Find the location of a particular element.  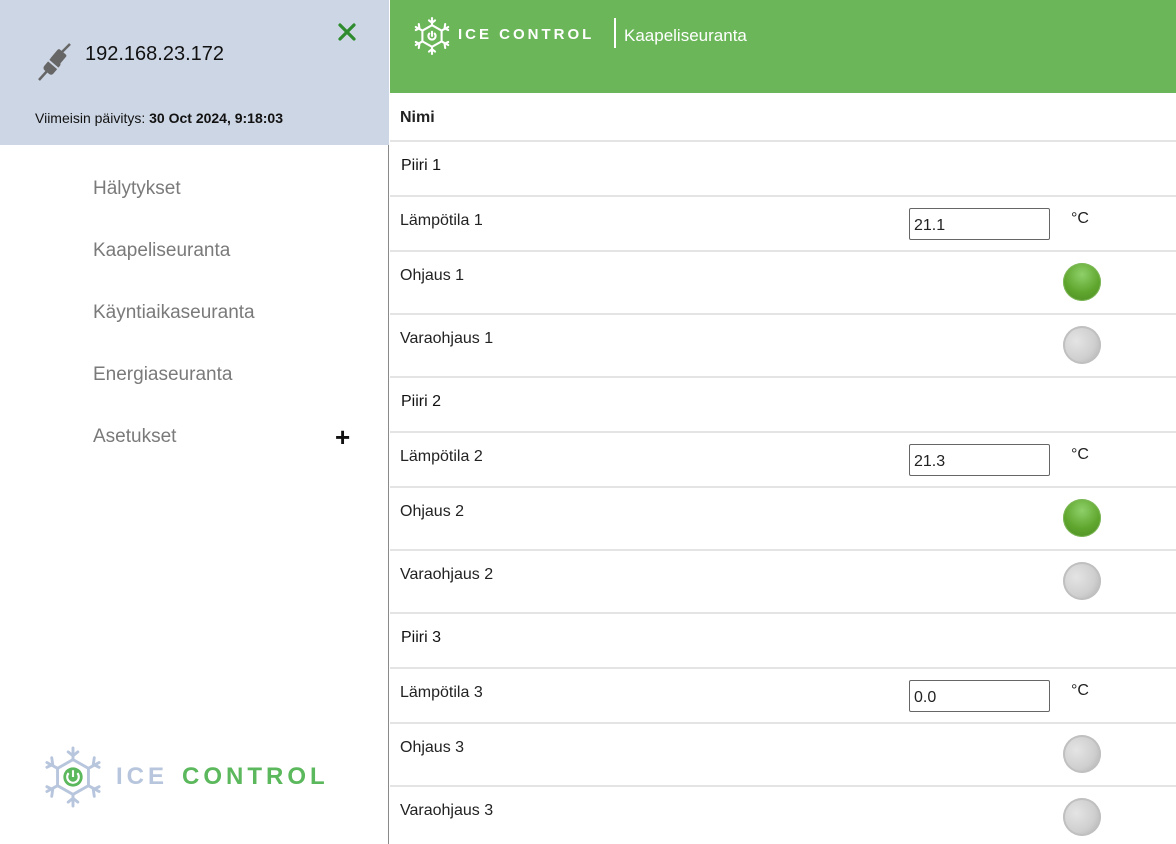

temperature-label: Lämpötila 1 is located at coordinates (441, 220).